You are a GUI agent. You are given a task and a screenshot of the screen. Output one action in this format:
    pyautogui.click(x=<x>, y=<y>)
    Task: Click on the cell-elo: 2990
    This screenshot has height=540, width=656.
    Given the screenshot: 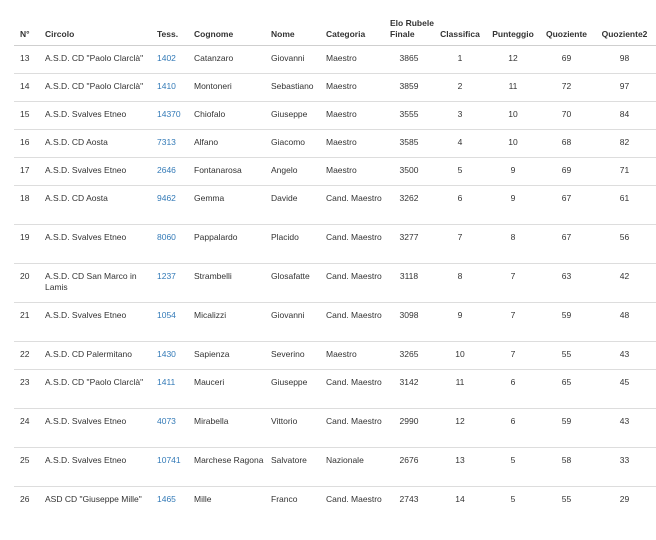 What is the action you would take?
    pyautogui.click(x=409, y=428)
    